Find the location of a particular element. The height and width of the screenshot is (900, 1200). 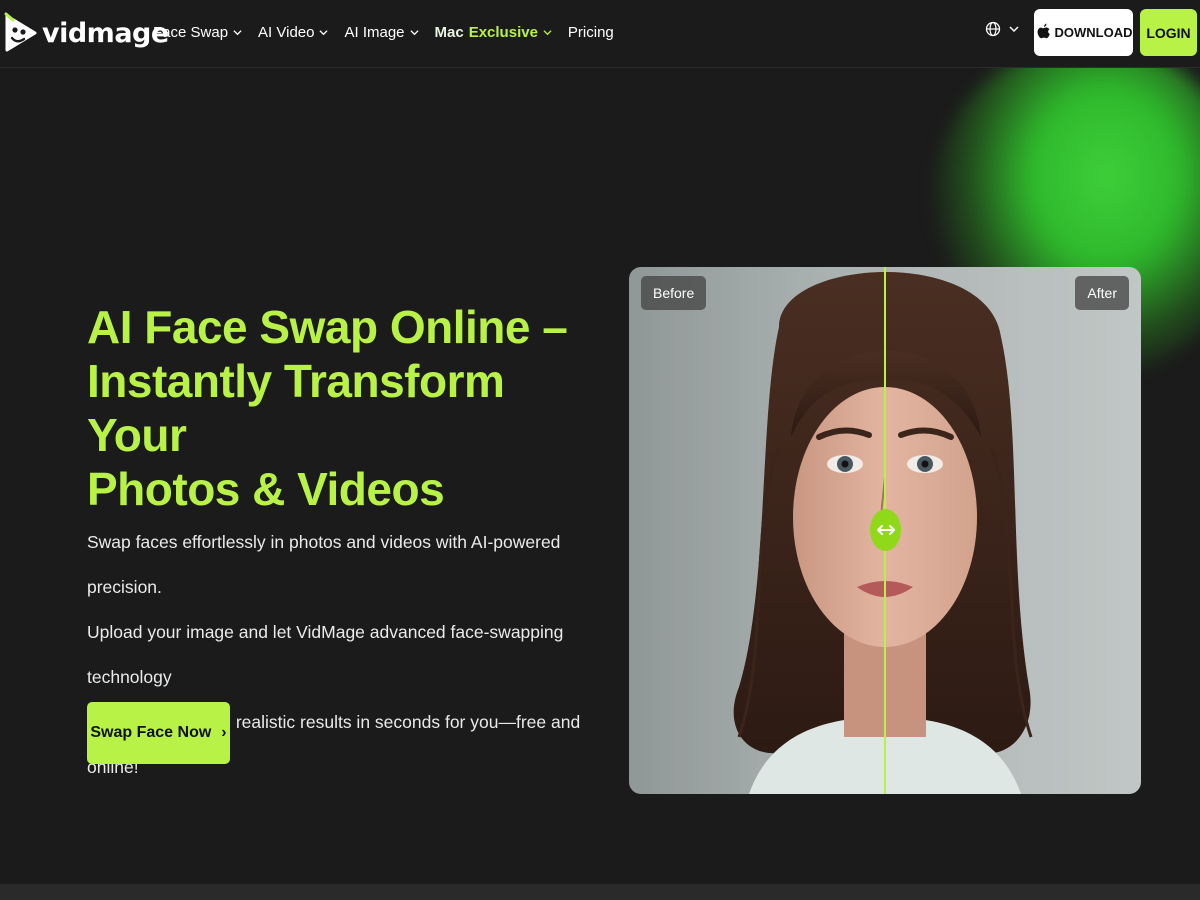

download-label: DOWNLOAD is located at coordinates (1093, 32).